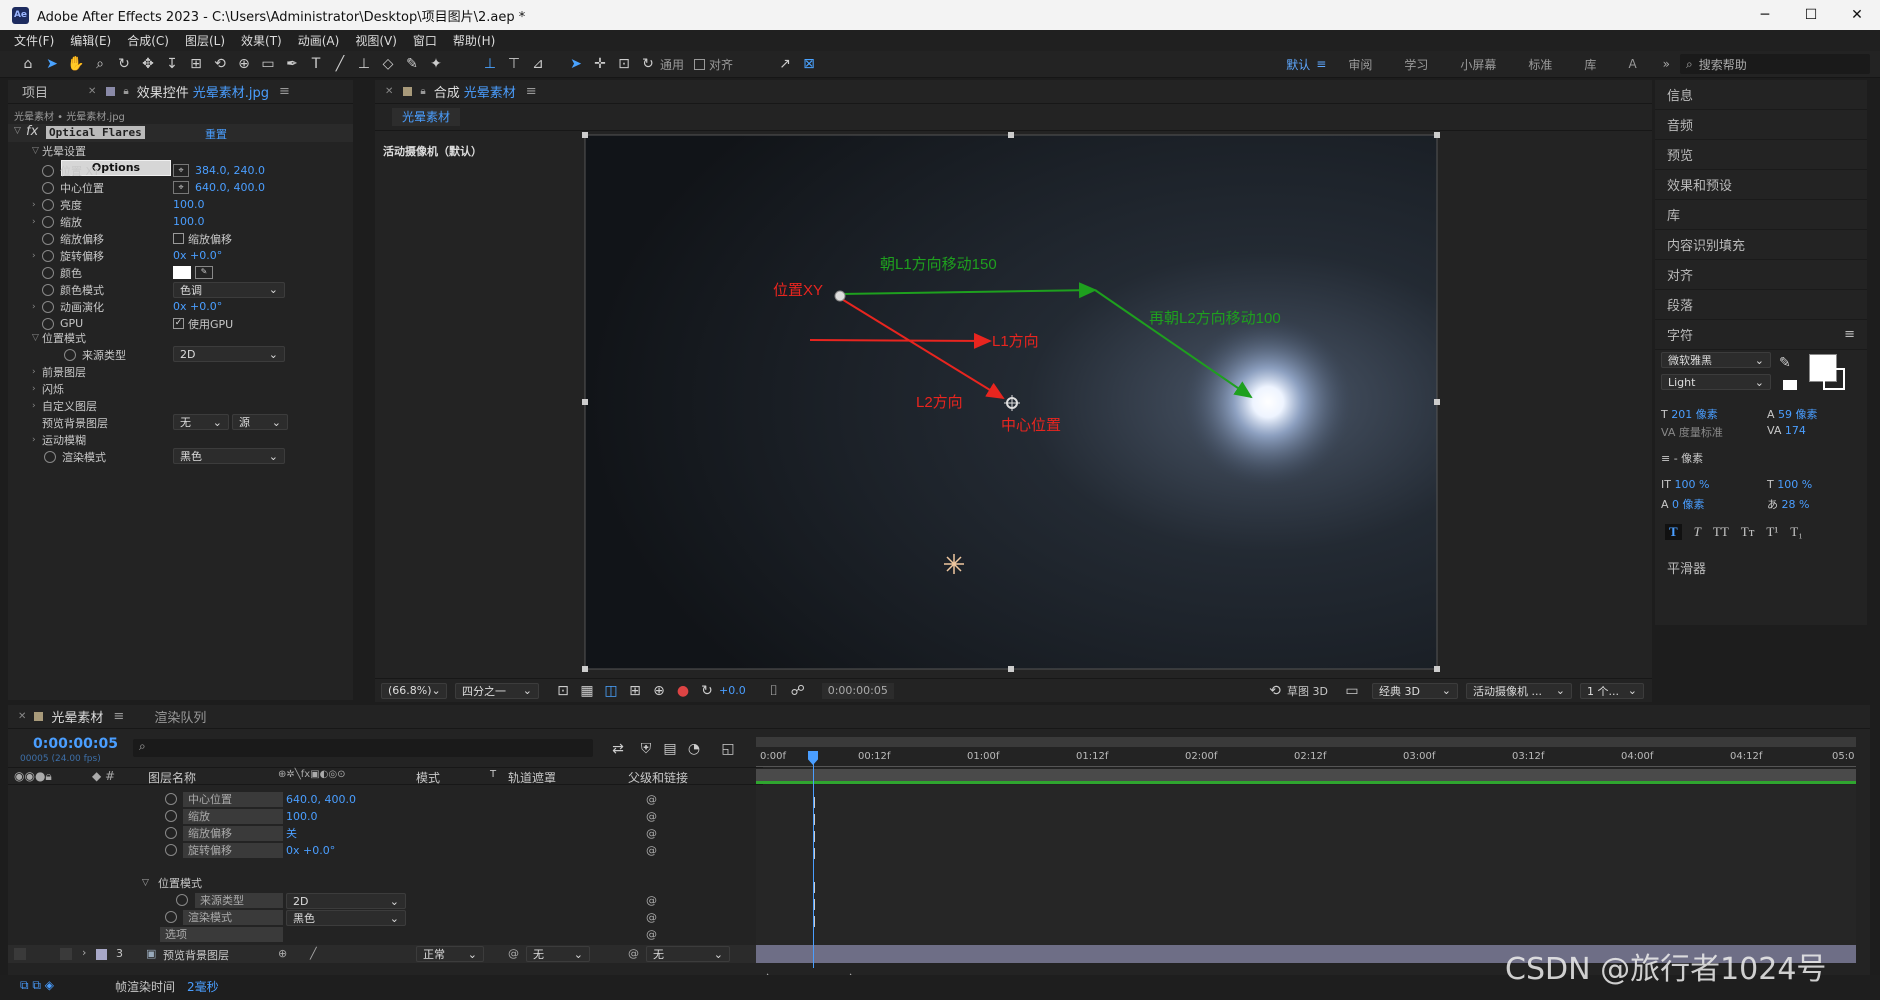 The height and width of the screenshot is (1000, 1880). Describe the element at coordinates (1761, 185) in the screenshot. I see `right-panel-item: 效果和预设` at that location.